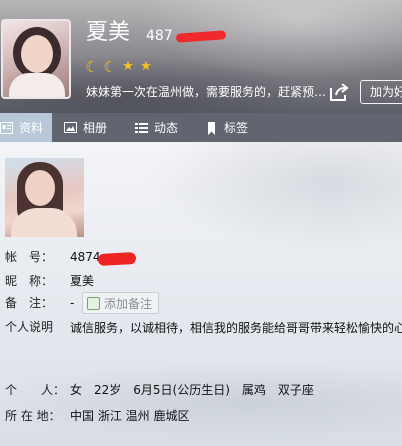 Image resolution: width=402 pixels, height=446 pixels. I want to click on tab-bar: 资料 相册 动态 标签, so click(201, 127).